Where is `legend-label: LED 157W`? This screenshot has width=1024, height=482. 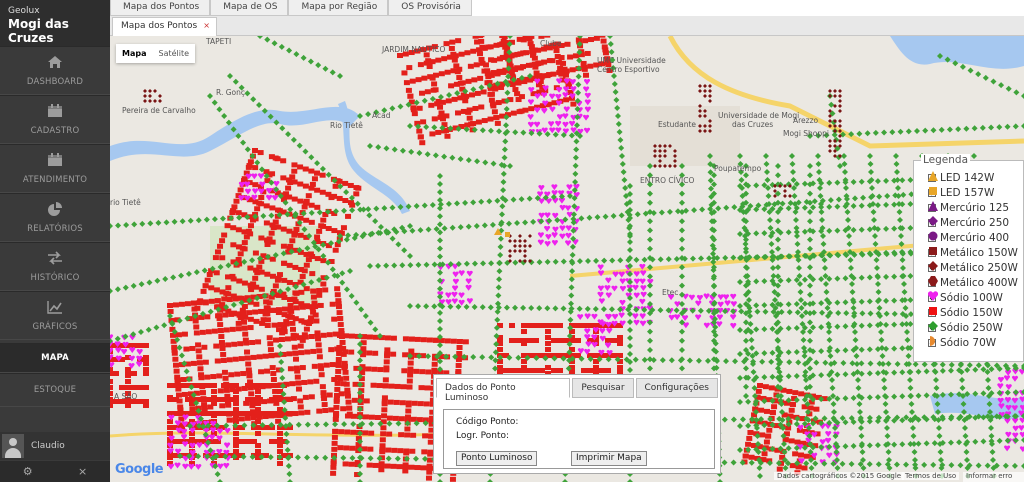 legend-label: LED 157W is located at coordinates (967, 193).